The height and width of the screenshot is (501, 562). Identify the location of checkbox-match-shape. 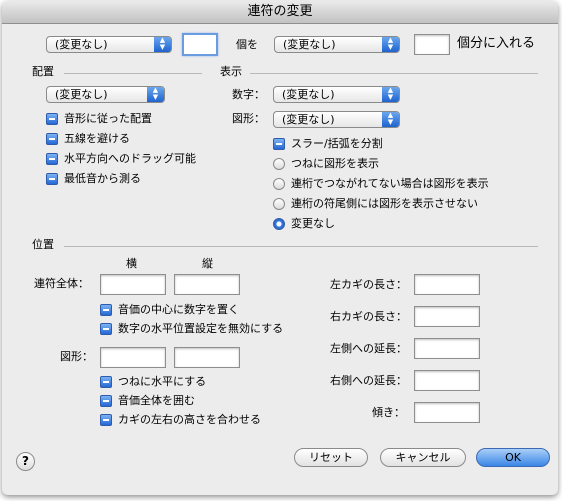
(52, 119).